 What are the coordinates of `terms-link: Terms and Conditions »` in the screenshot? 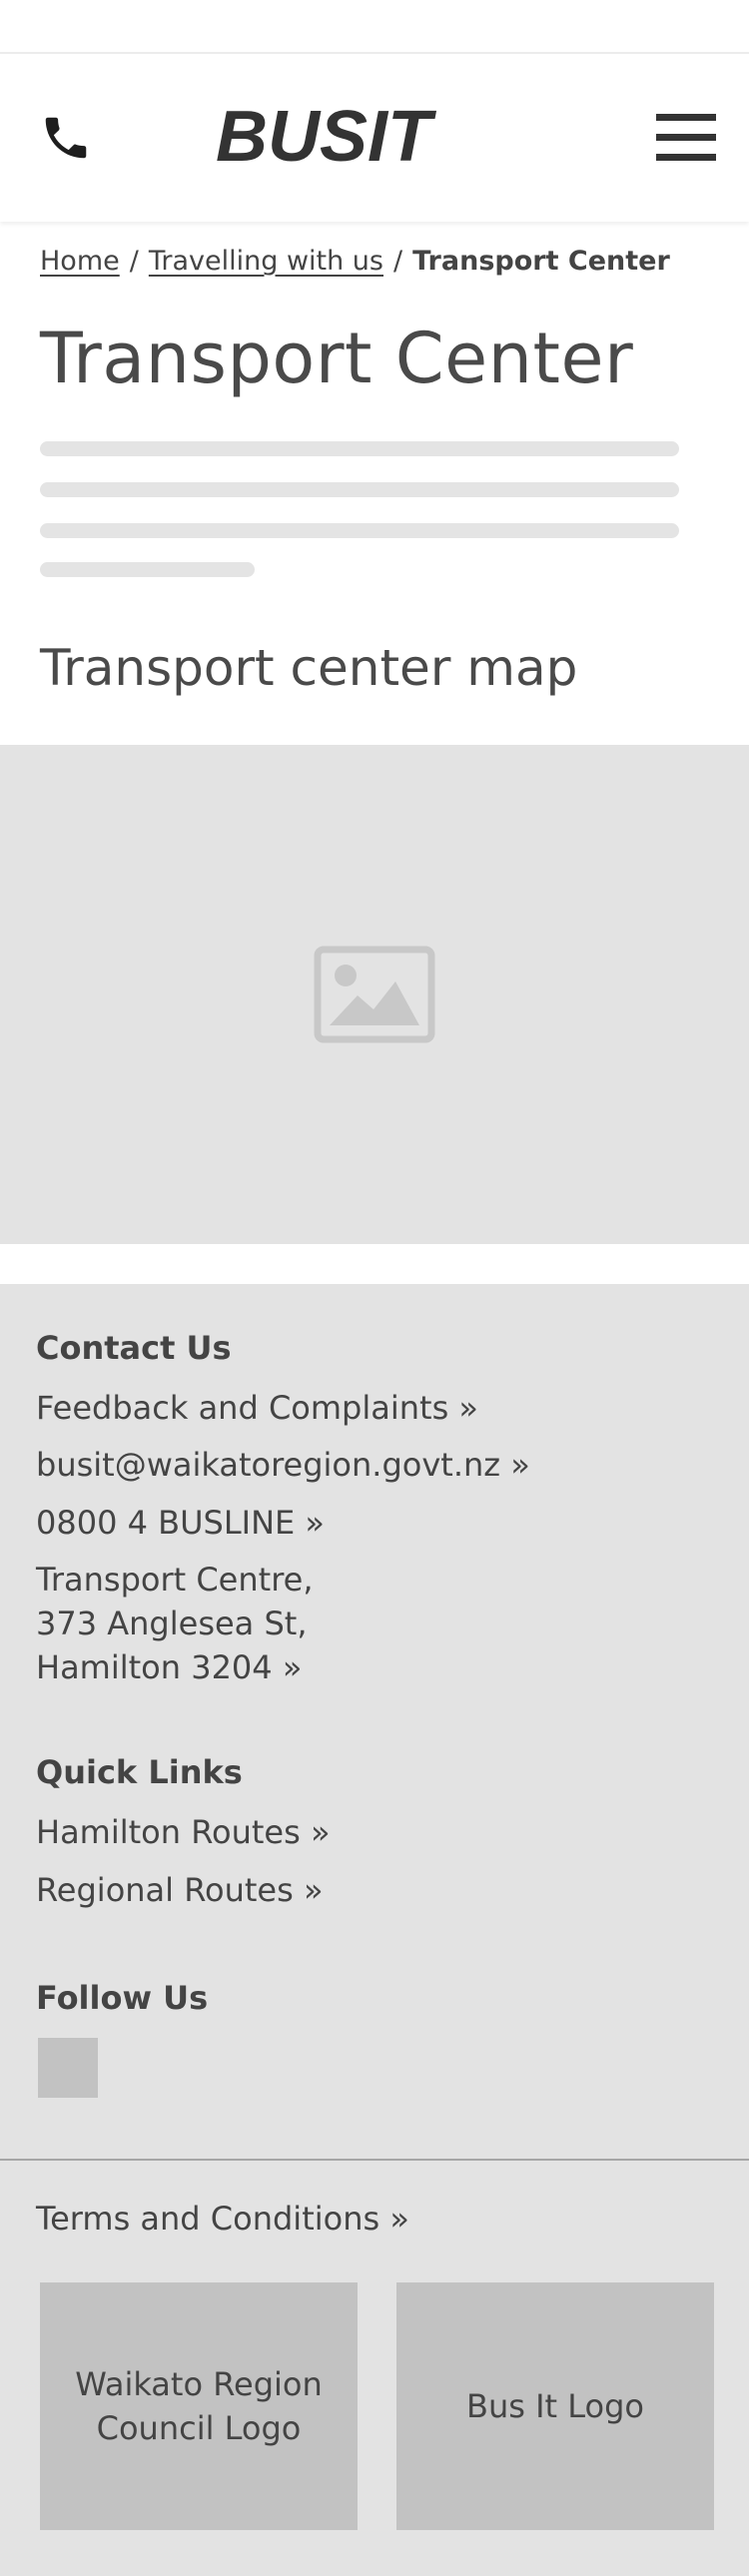 It's located at (223, 2219).